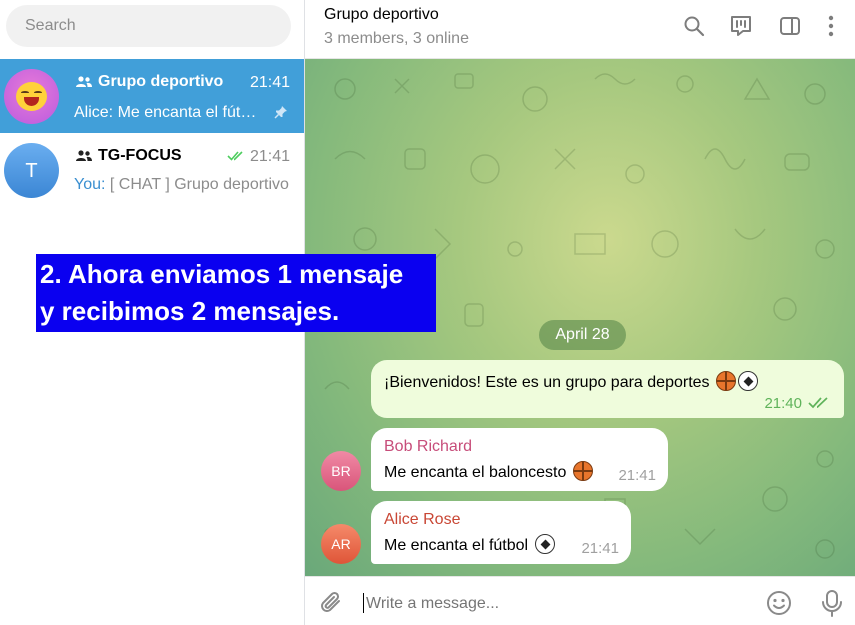 The height and width of the screenshot is (625, 855). What do you see at coordinates (161, 81) in the screenshot?
I see `chat-title: Grupo deportivo` at bounding box center [161, 81].